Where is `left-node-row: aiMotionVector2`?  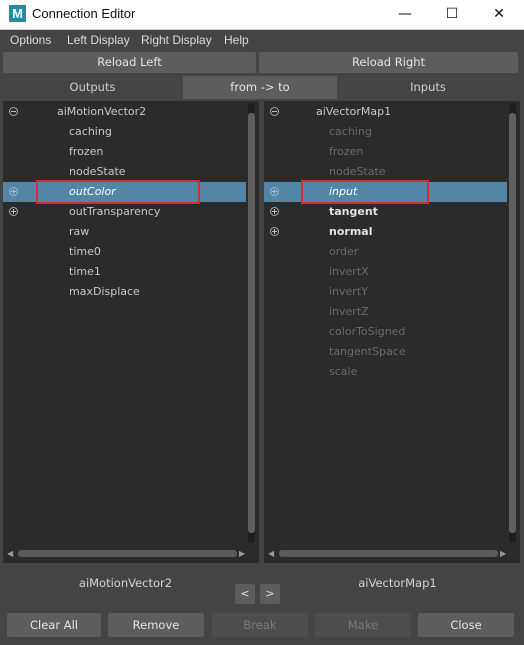
left-node-row: aiMotionVector2 is located at coordinates (124, 112).